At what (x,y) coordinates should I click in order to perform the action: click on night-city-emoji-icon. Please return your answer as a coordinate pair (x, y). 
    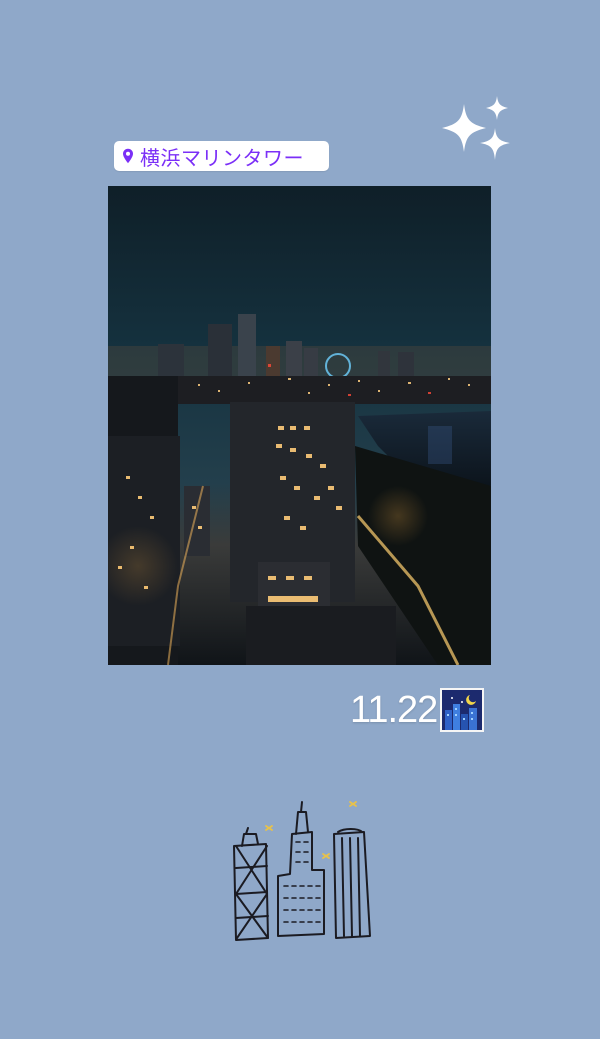
    Looking at the image, I should click on (462, 710).